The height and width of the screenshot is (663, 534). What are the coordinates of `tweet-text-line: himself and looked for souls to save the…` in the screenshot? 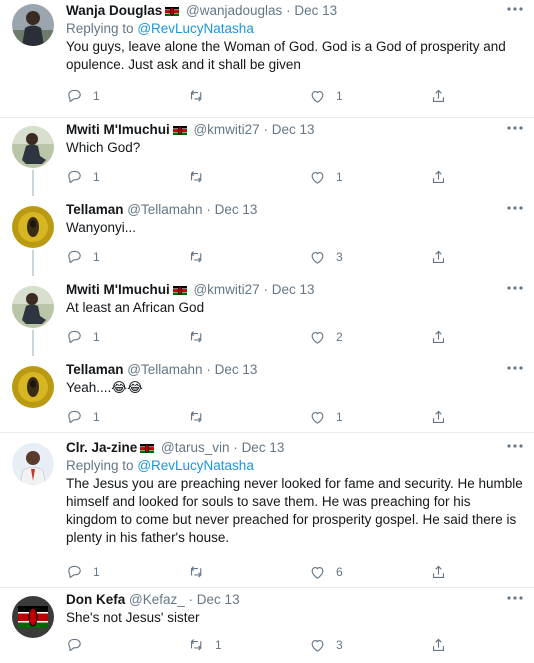 It's located at (268, 501).